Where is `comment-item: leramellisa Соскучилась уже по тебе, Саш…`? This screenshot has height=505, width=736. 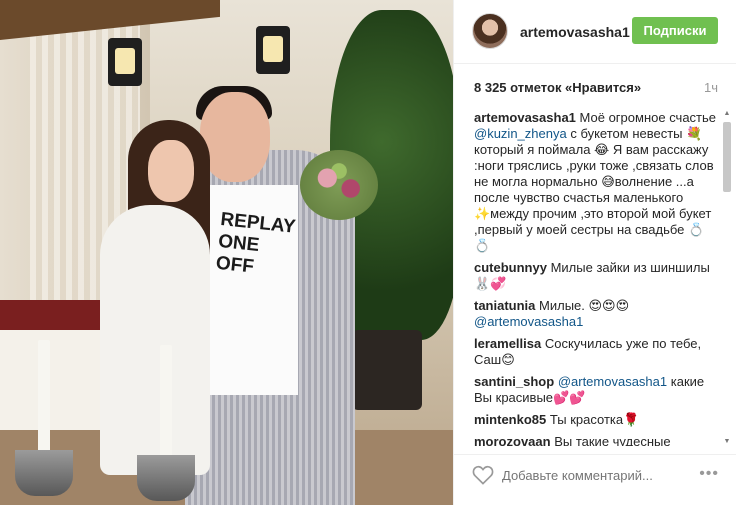 comment-item: leramellisa Соскучилась уже по тебе, Саш… is located at coordinates (597, 352).